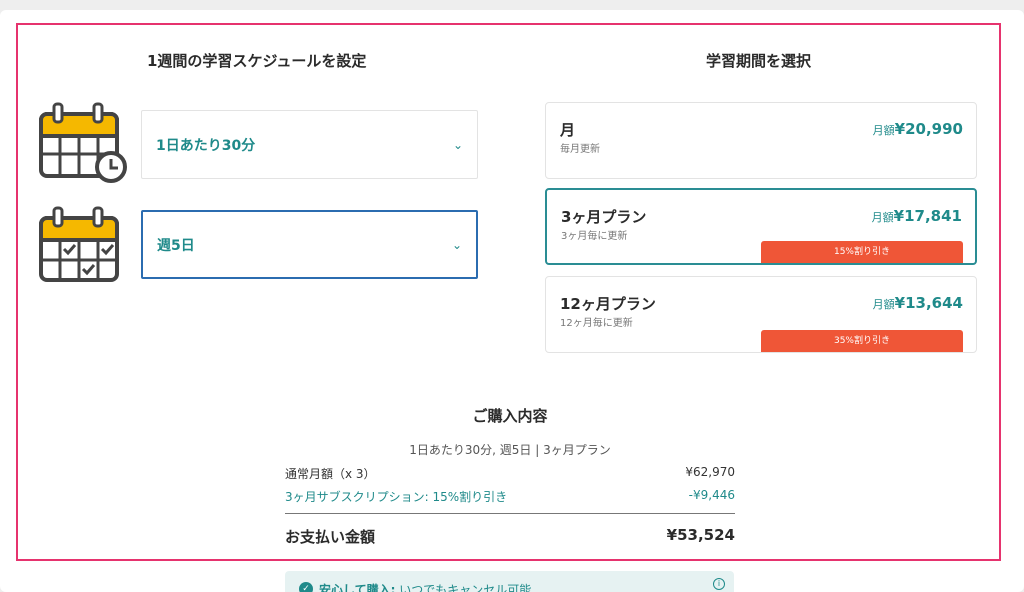  What do you see at coordinates (309, 144) in the screenshot?
I see `daily-time-select: 1日あたり30分 ⌄` at bounding box center [309, 144].